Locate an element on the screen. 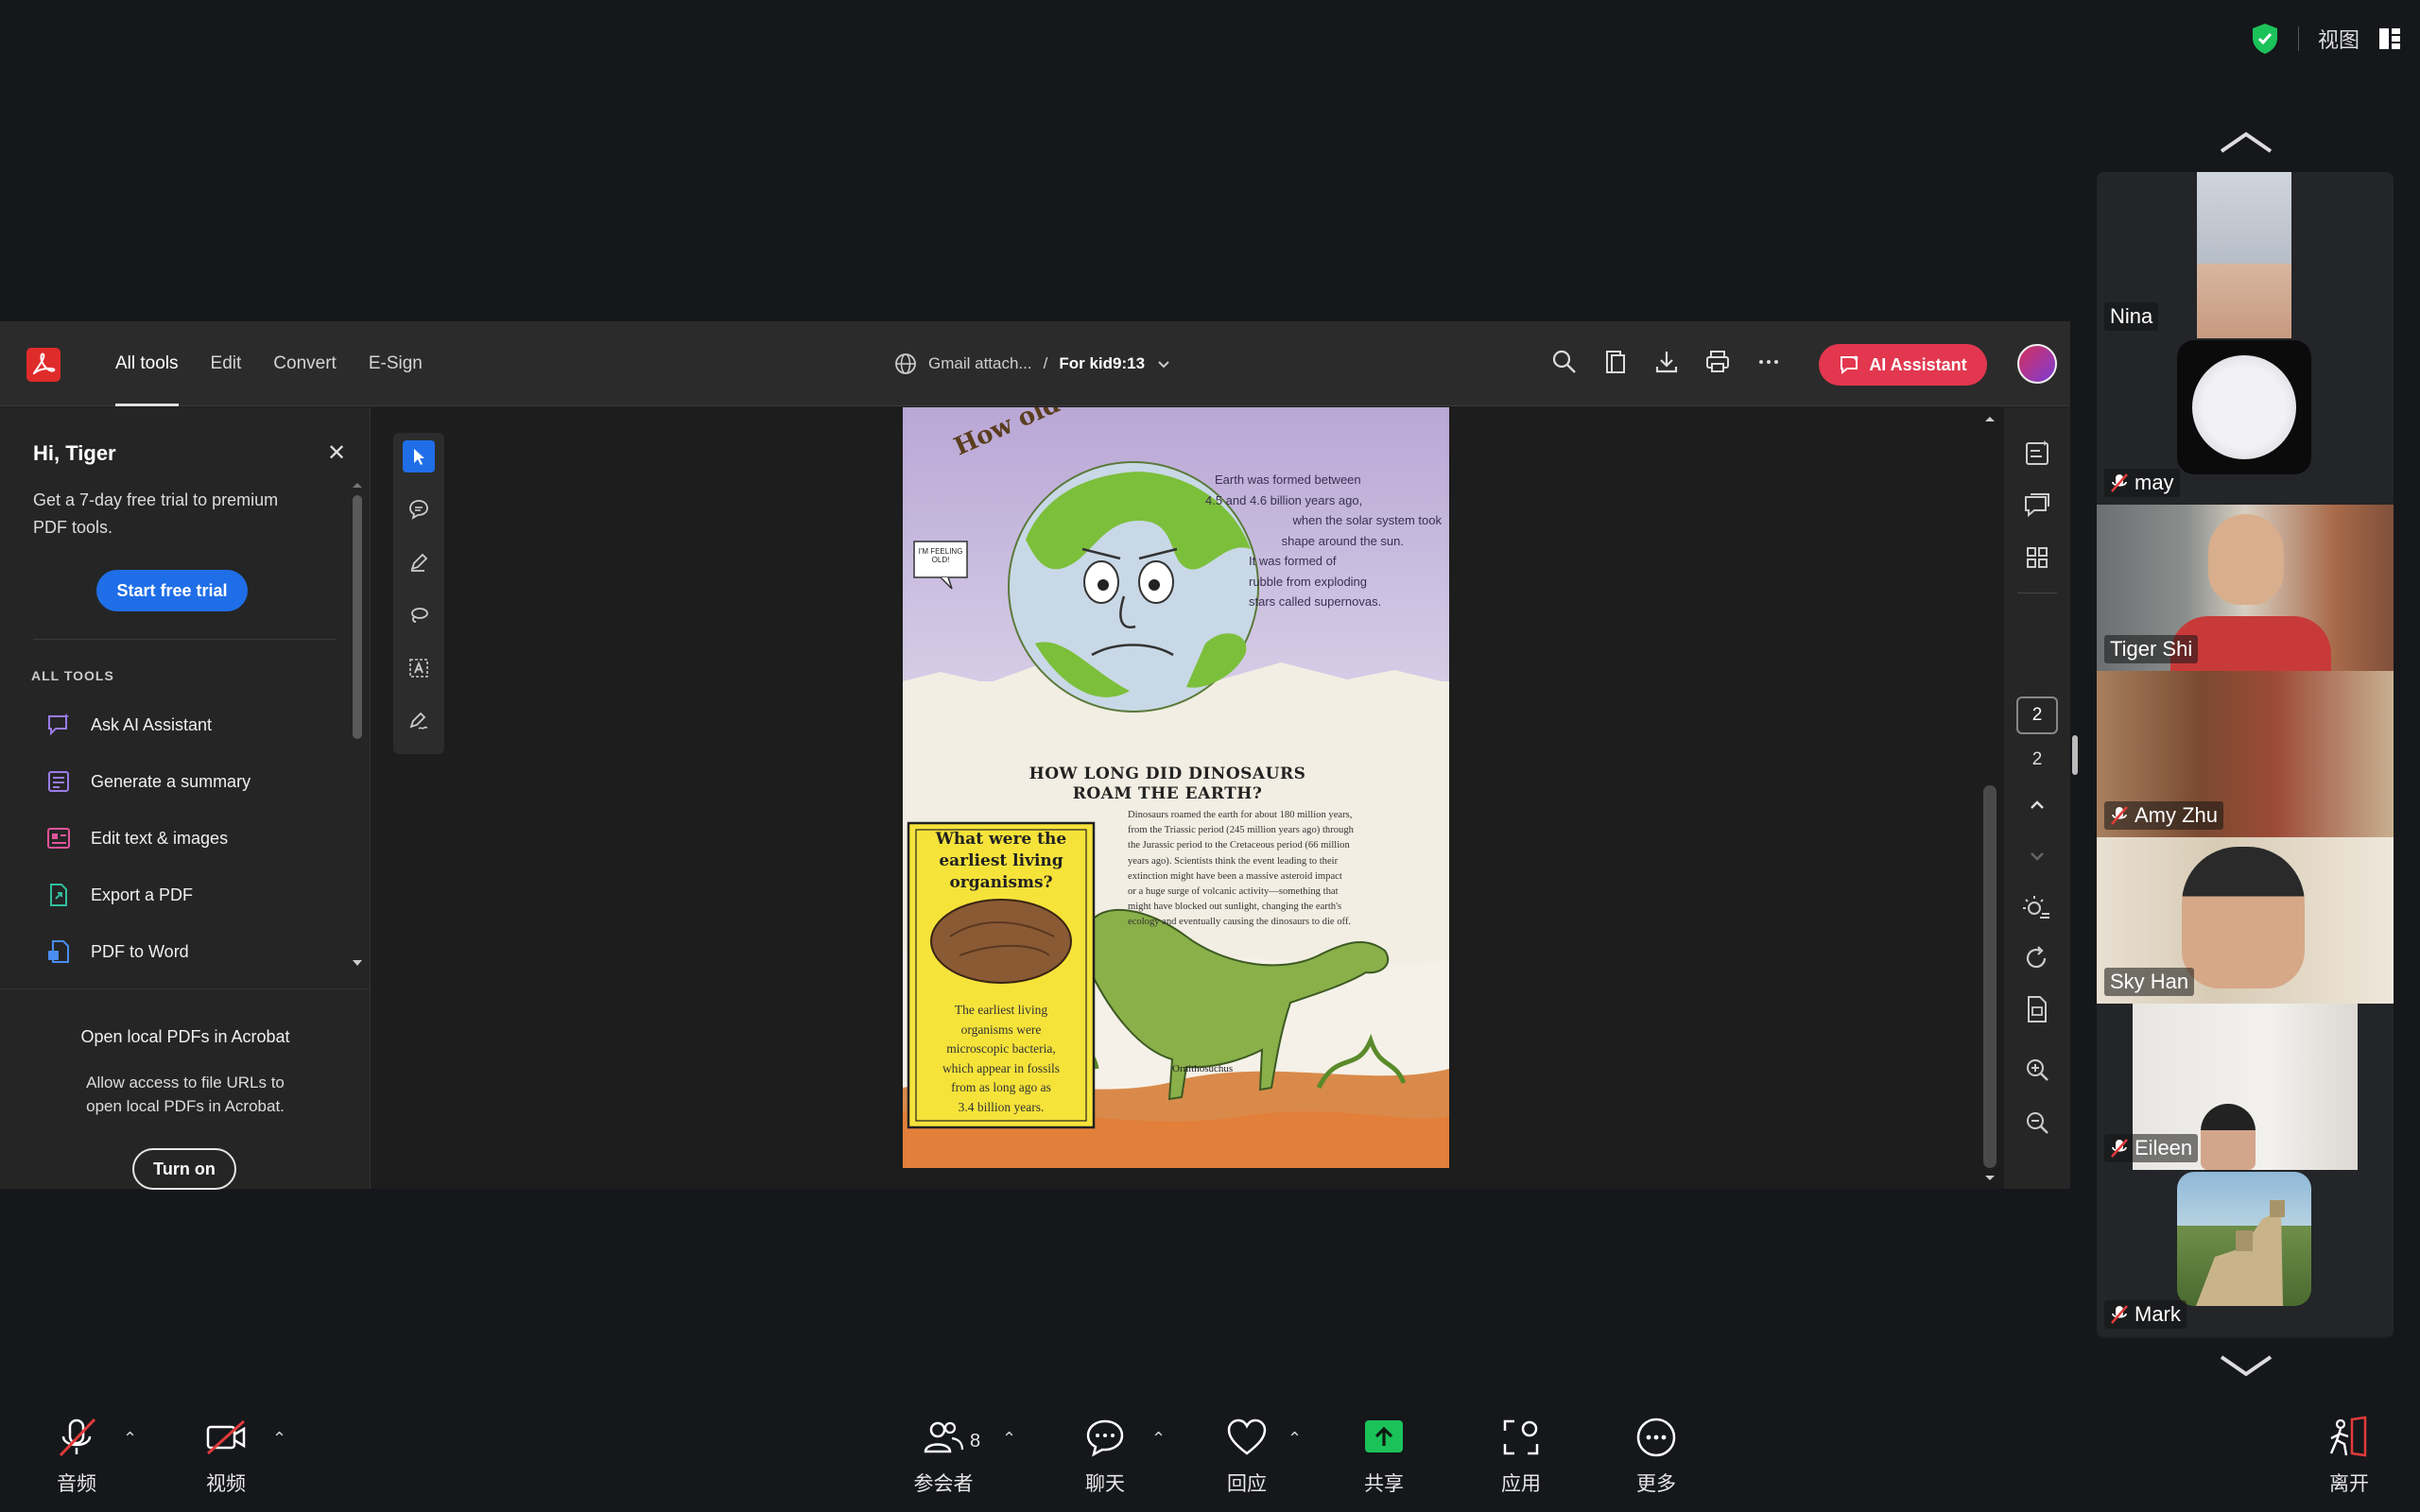 The image size is (2420, 1512). participant-tile-nina: Nina is located at coordinates (2245, 255).